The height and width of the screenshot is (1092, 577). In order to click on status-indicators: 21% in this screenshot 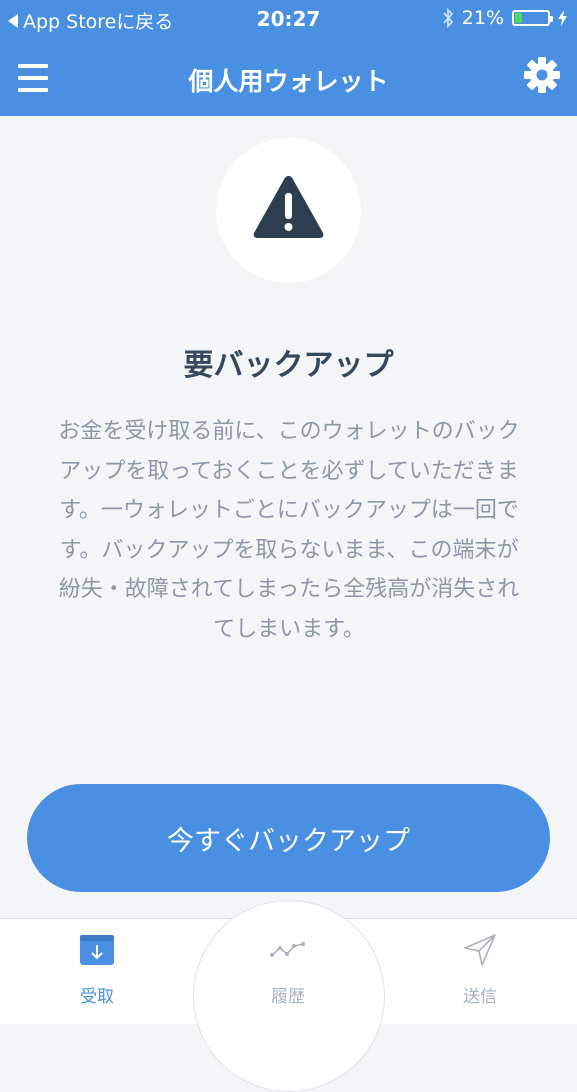, I will do `click(504, 18)`.